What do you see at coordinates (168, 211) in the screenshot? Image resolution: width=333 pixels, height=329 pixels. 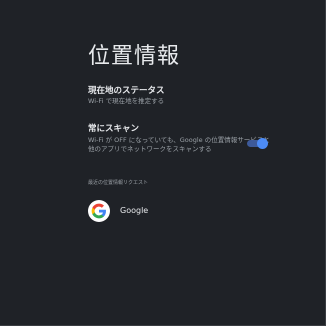 I see `recent-request-app-google: Google` at bounding box center [168, 211].